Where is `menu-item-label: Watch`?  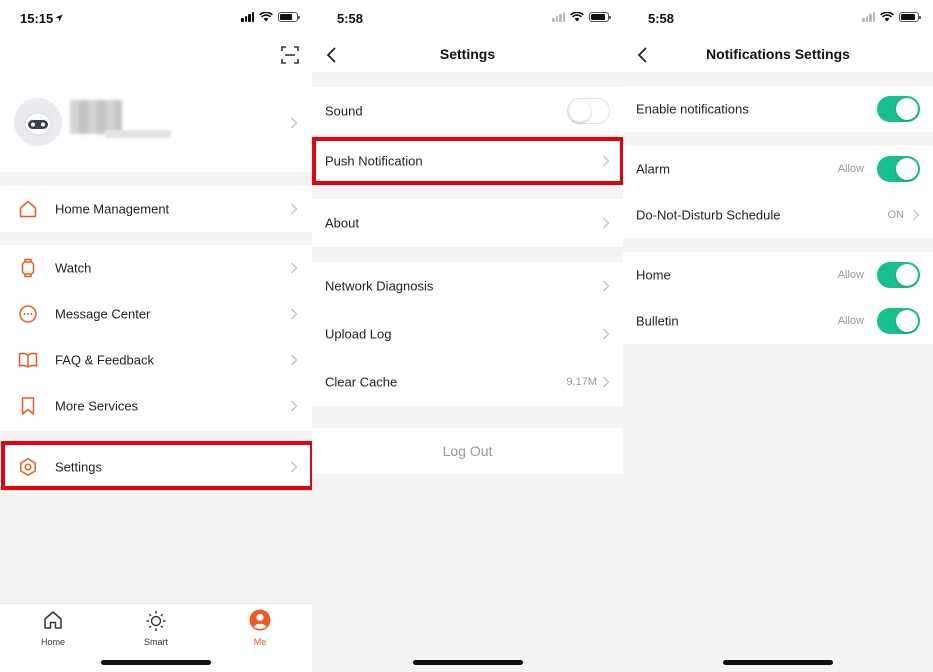 menu-item-label: Watch is located at coordinates (73, 268).